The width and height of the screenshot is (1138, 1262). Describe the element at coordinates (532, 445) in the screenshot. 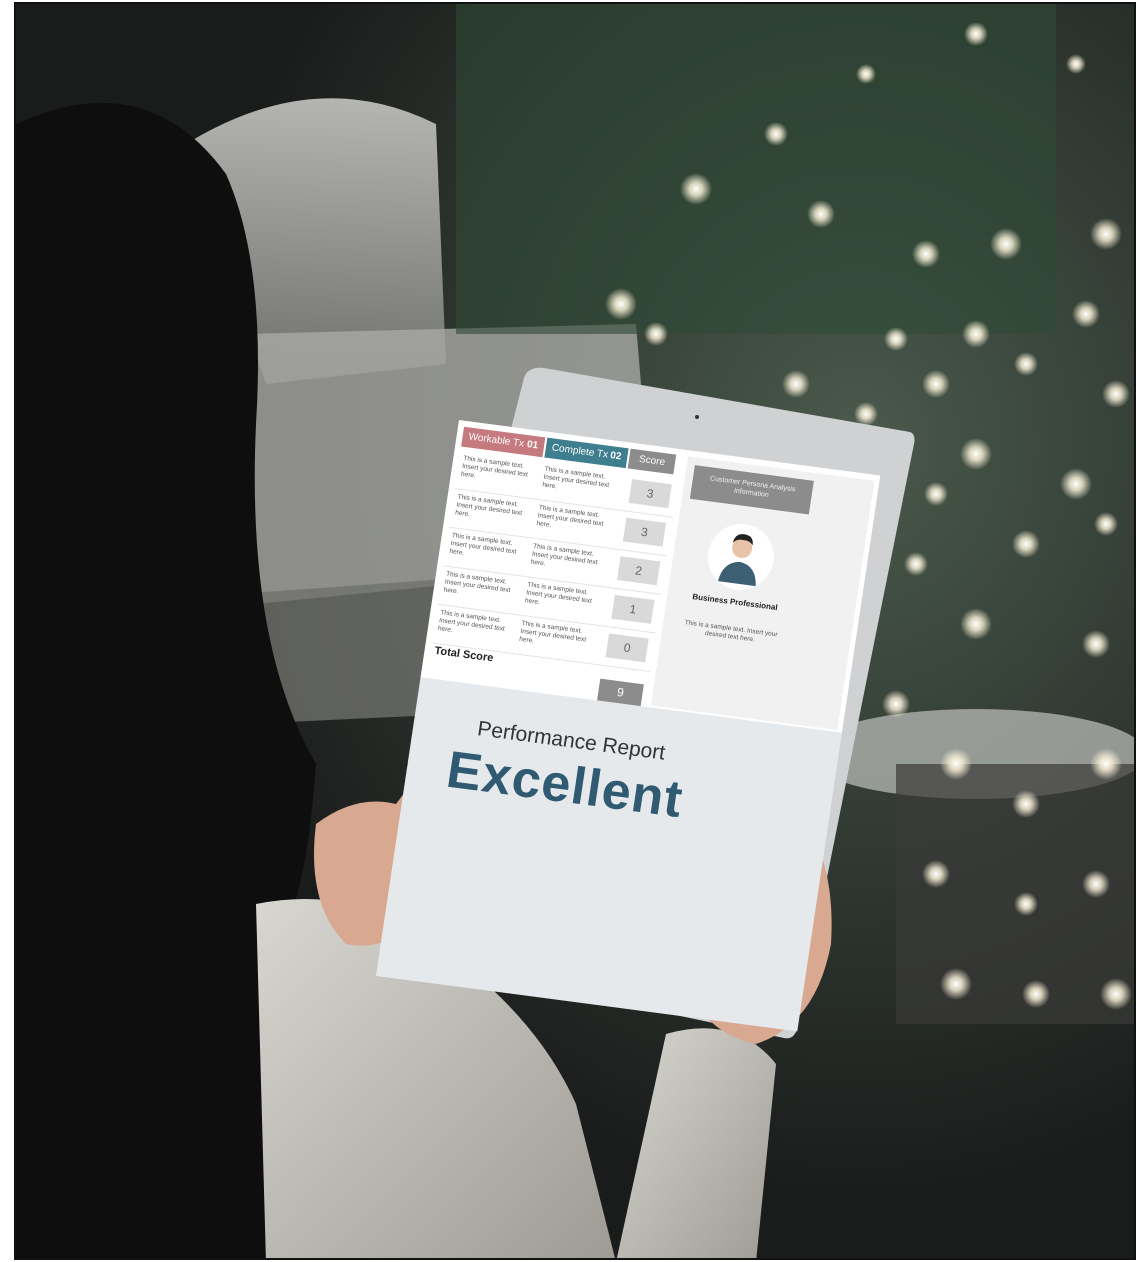

I see `tab-workable-number: 01` at that location.